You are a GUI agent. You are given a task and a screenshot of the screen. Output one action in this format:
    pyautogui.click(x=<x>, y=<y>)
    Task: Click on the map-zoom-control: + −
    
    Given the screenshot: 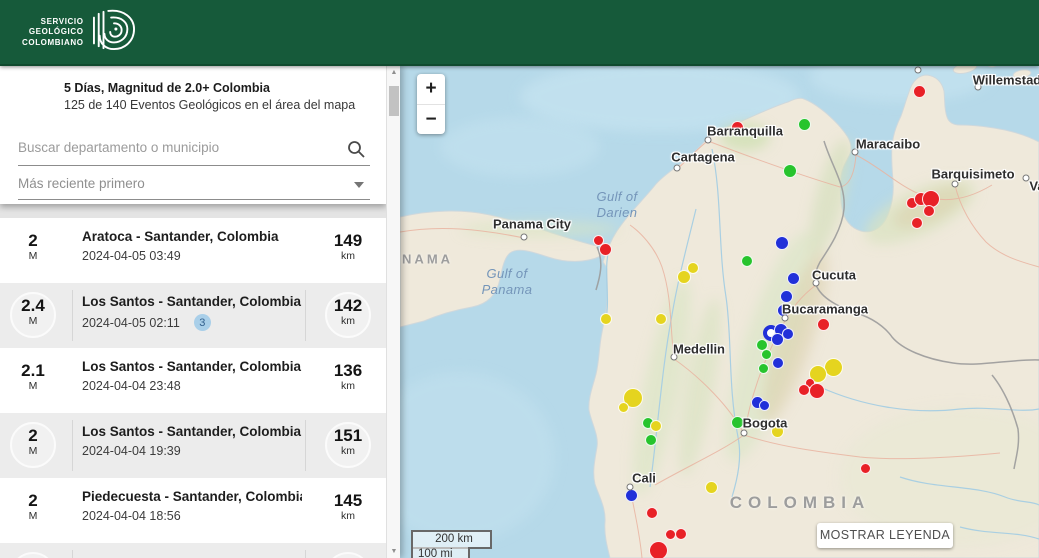 What is the action you would take?
    pyautogui.click(x=431, y=104)
    